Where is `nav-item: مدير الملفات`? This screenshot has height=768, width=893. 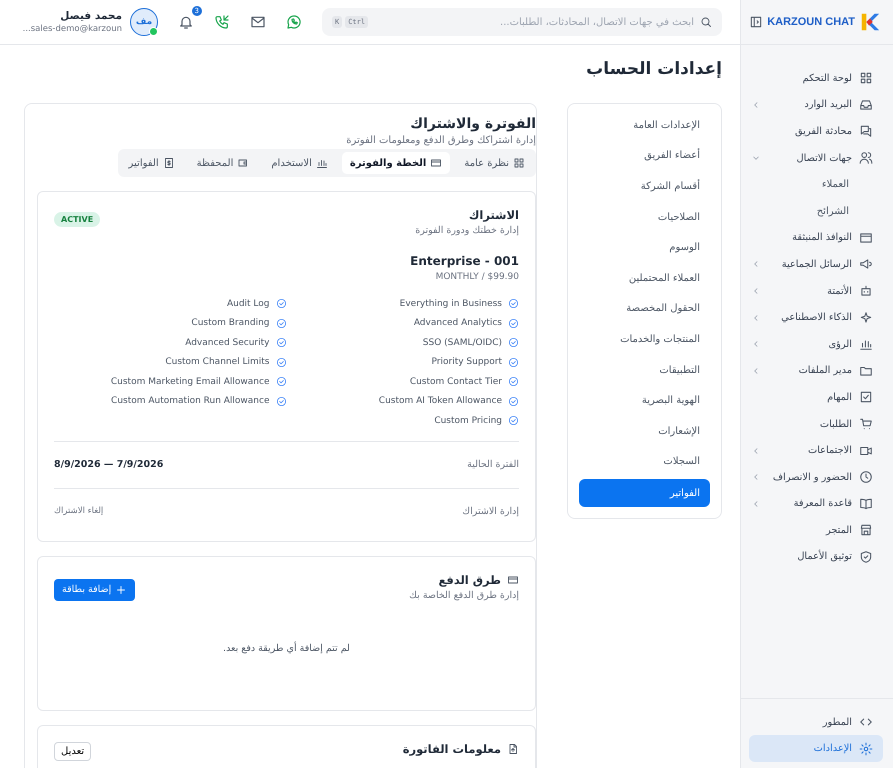
nav-item: مدير الملفات is located at coordinates (816, 371).